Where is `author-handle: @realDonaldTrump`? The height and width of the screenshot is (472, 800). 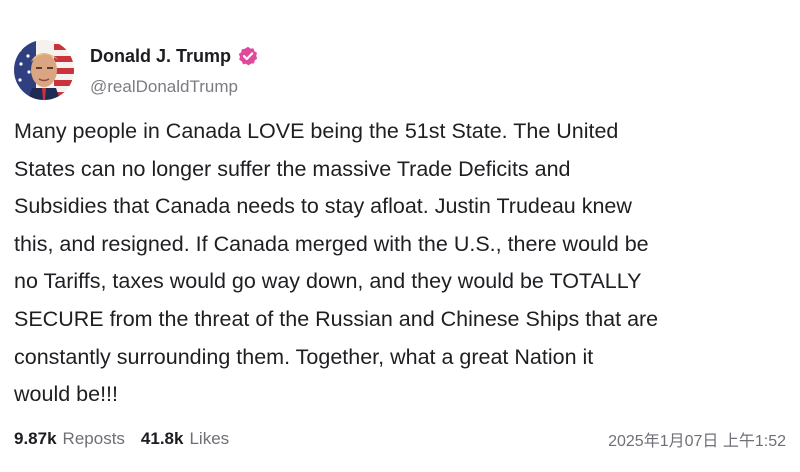
author-handle: @realDonaldTrump is located at coordinates (174, 87).